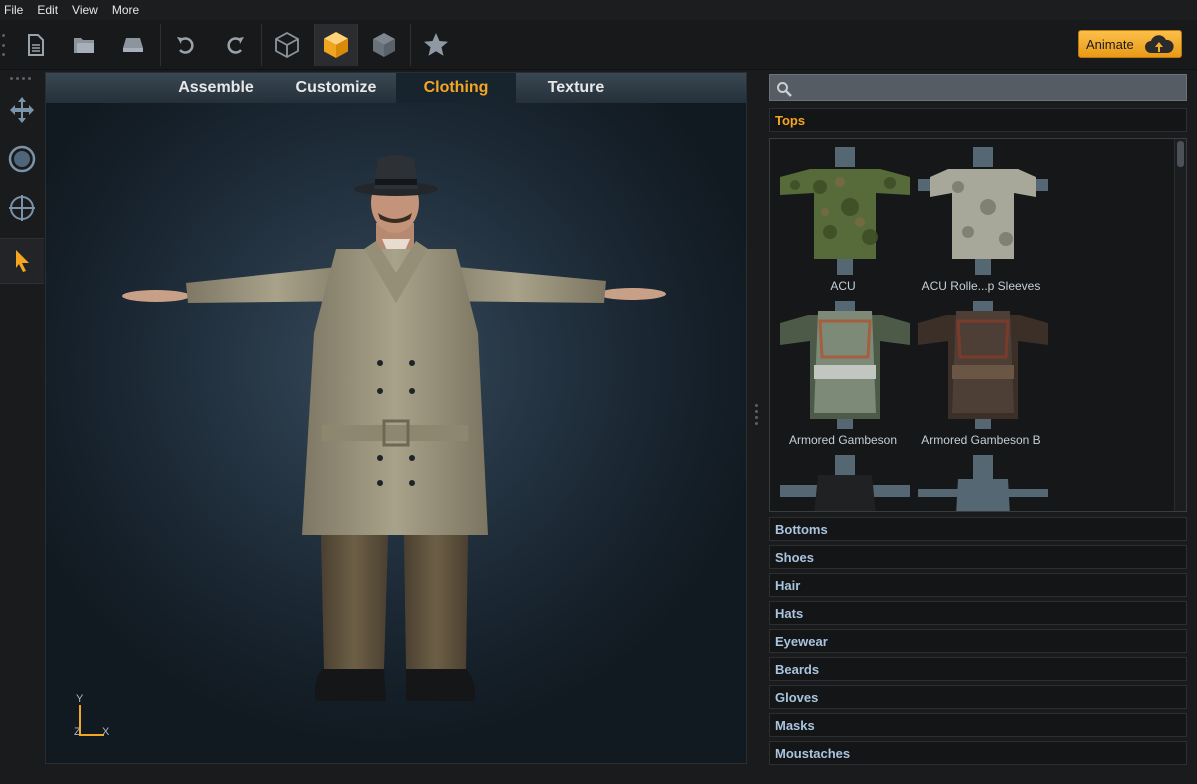 Image resolution: width=1197 pixels, height=784 pixels. What do you see at coordinates (988, 87) in the screenshot?
I see `search-input` at bounding box center [988, 87].